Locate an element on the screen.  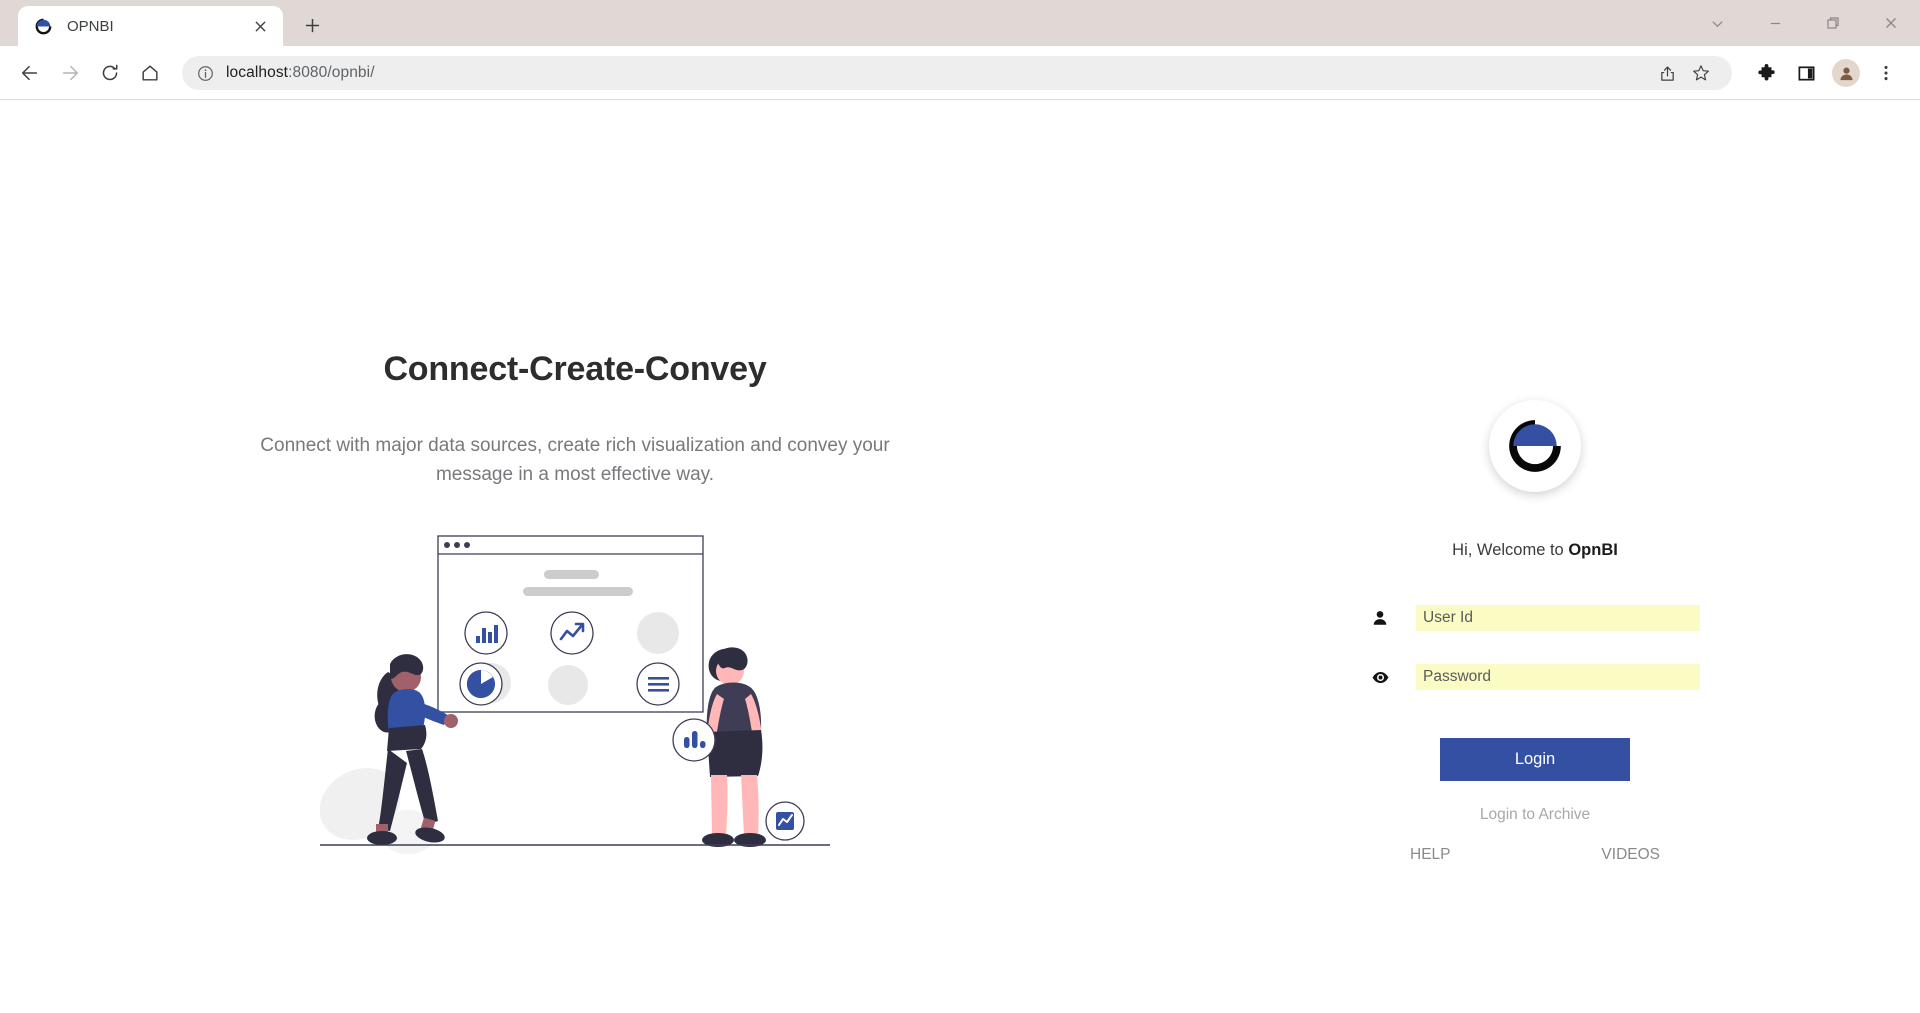
avatar is located at coordinates (1846, 73).